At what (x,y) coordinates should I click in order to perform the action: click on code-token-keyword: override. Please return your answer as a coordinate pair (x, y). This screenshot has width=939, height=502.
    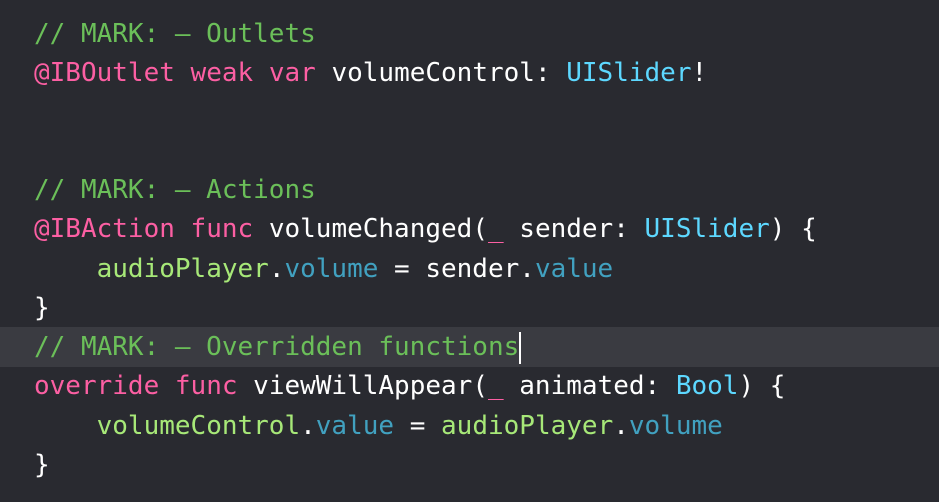
    Looking at the image, I should click on (97, 386).